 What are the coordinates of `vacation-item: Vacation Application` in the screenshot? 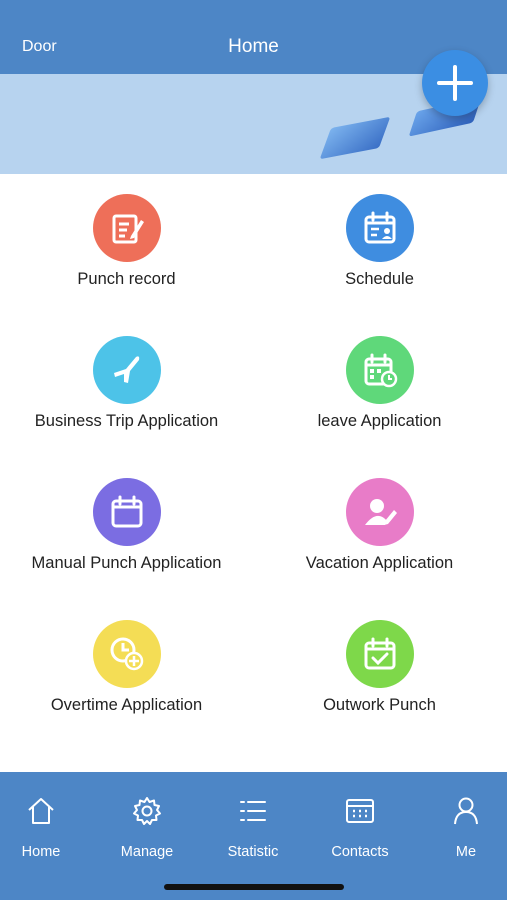 It's located at (379, 525).